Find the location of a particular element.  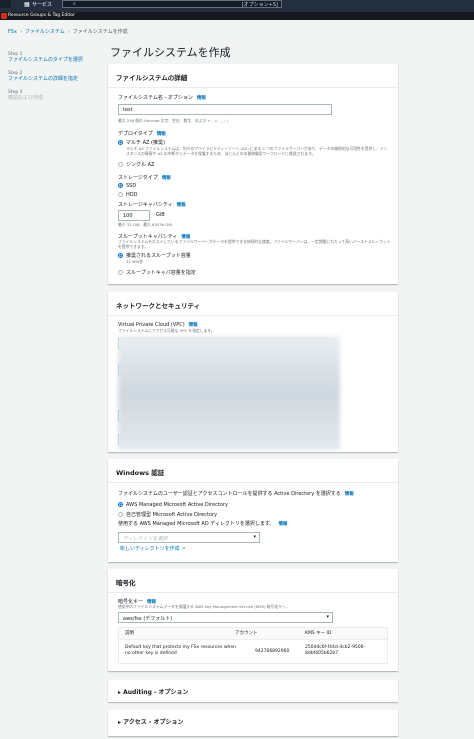

col-kms-key-id: KMS キー ID is located at coordinates (318, 633).